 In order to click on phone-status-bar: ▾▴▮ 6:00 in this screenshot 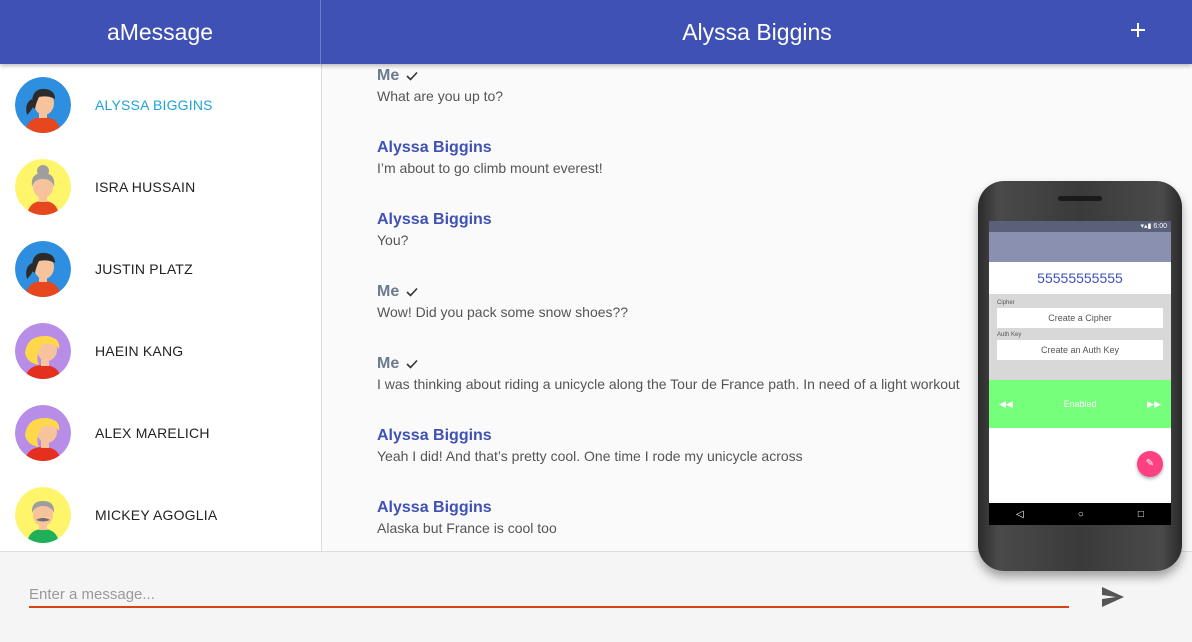, I will do `click(1080, 226)`.